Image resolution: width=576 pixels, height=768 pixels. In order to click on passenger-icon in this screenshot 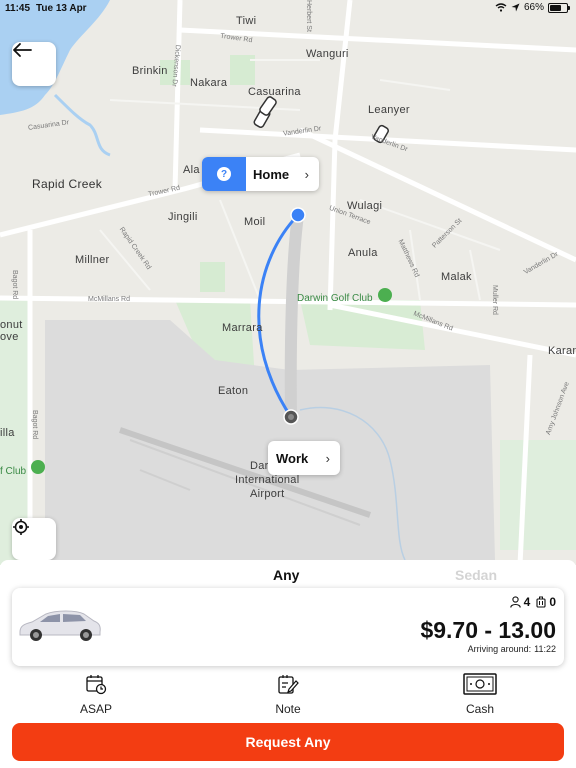, I will do `click(515, 602)`.